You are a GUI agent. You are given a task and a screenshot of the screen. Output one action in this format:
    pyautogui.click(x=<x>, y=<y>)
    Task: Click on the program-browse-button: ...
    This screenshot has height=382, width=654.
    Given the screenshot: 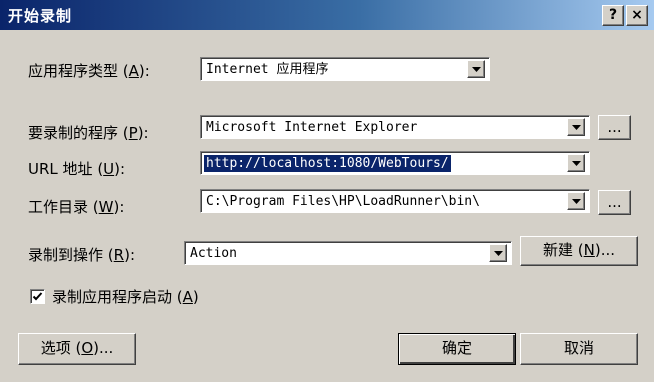 What is the action you would take?
    pyautogui.click(x=614, y=127)
    